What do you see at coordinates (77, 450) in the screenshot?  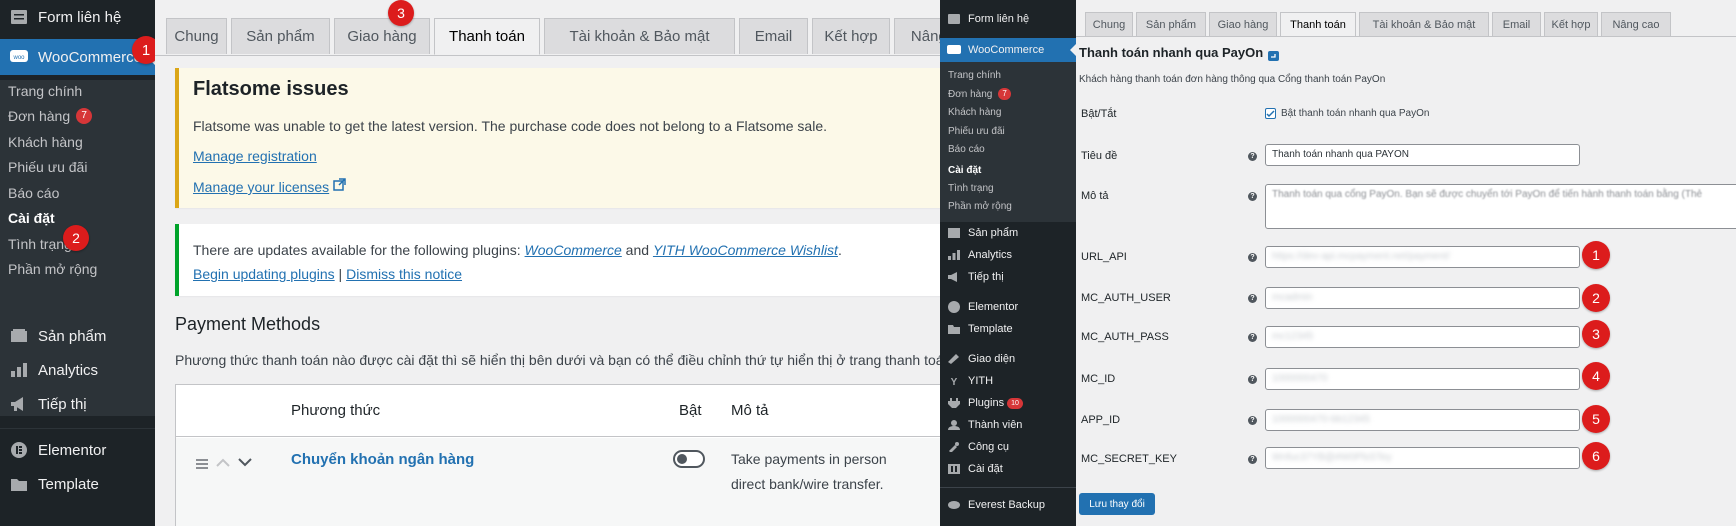 I see `sidebar-item-elementor: Elementor` at bounding box center [77, 450].